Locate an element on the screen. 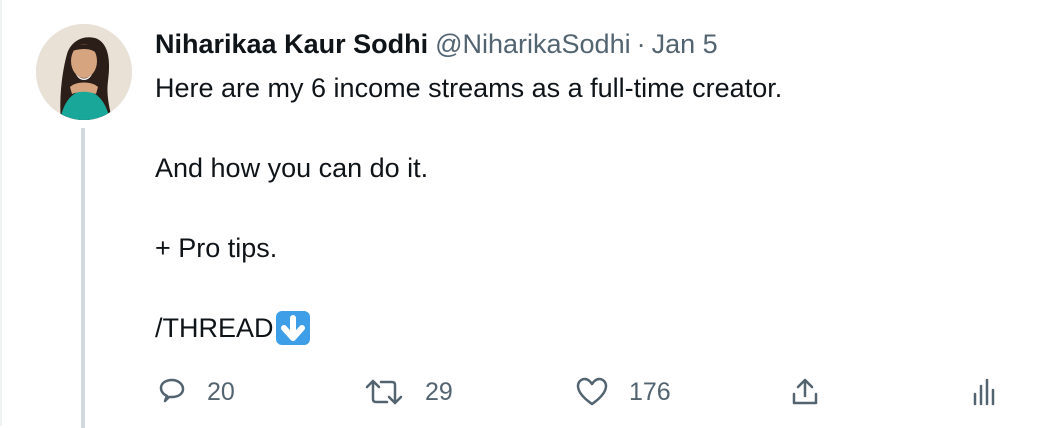 The width and height of the screenshot is (1062, 428). tweet-line-4: /THREAD is located at coordinates (595, 328).